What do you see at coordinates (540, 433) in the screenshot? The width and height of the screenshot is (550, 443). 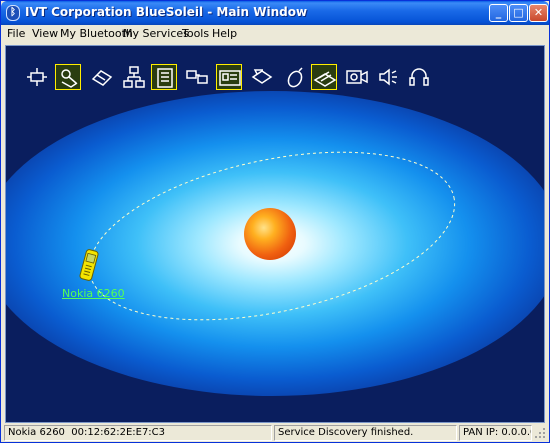 I see `resize-grip-icon` at bounding box center [540, 433].